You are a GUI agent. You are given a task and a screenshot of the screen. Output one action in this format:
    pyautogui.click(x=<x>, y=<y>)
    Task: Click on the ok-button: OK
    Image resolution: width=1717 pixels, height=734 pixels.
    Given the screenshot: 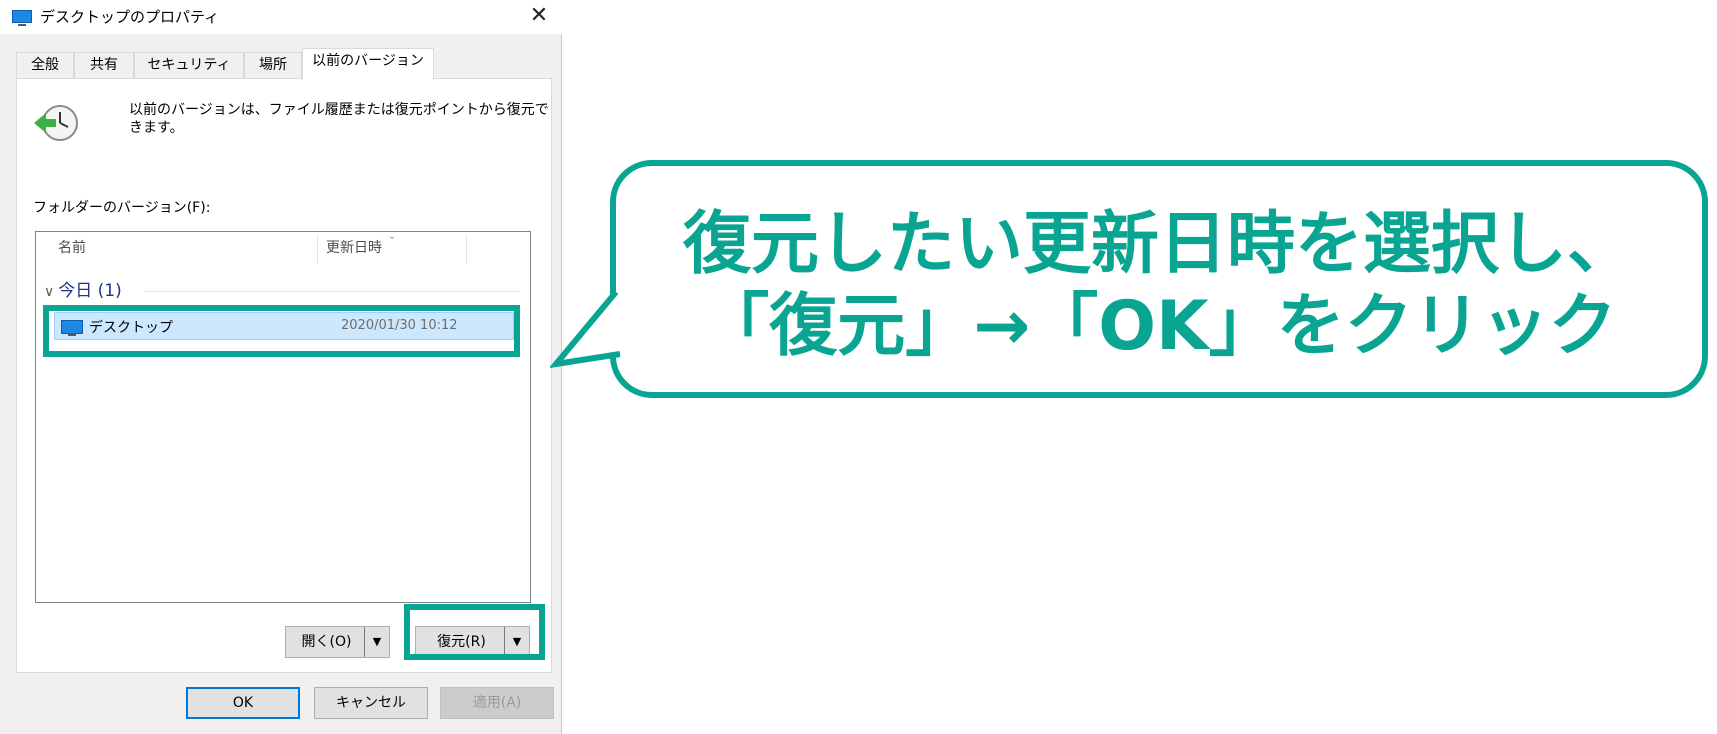 What is the action you would take?
    pyautogui.click(x=243, y=703)
    